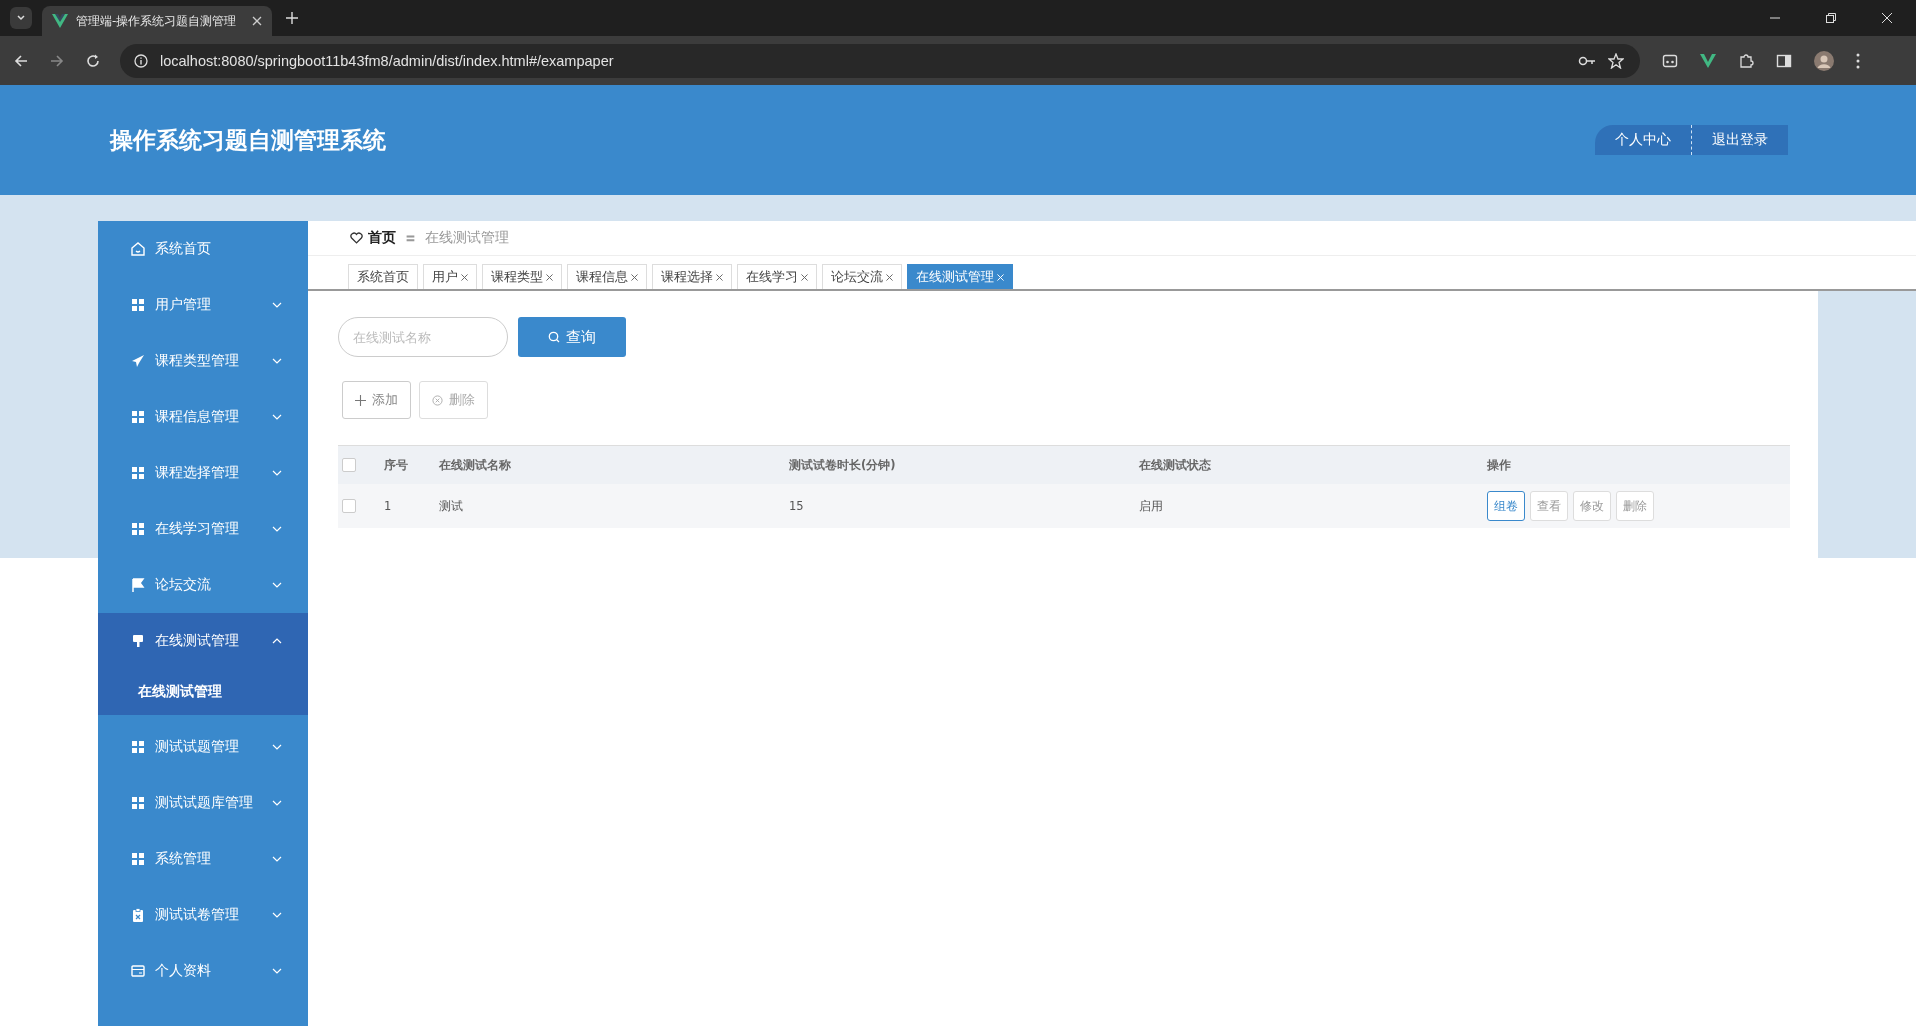 The width and height of the screenshot is (1916, 1026). Describe the element at coordinates (203, 803) in the screenshot. I see `sidebar-item: 测试试题库管理` at that location.